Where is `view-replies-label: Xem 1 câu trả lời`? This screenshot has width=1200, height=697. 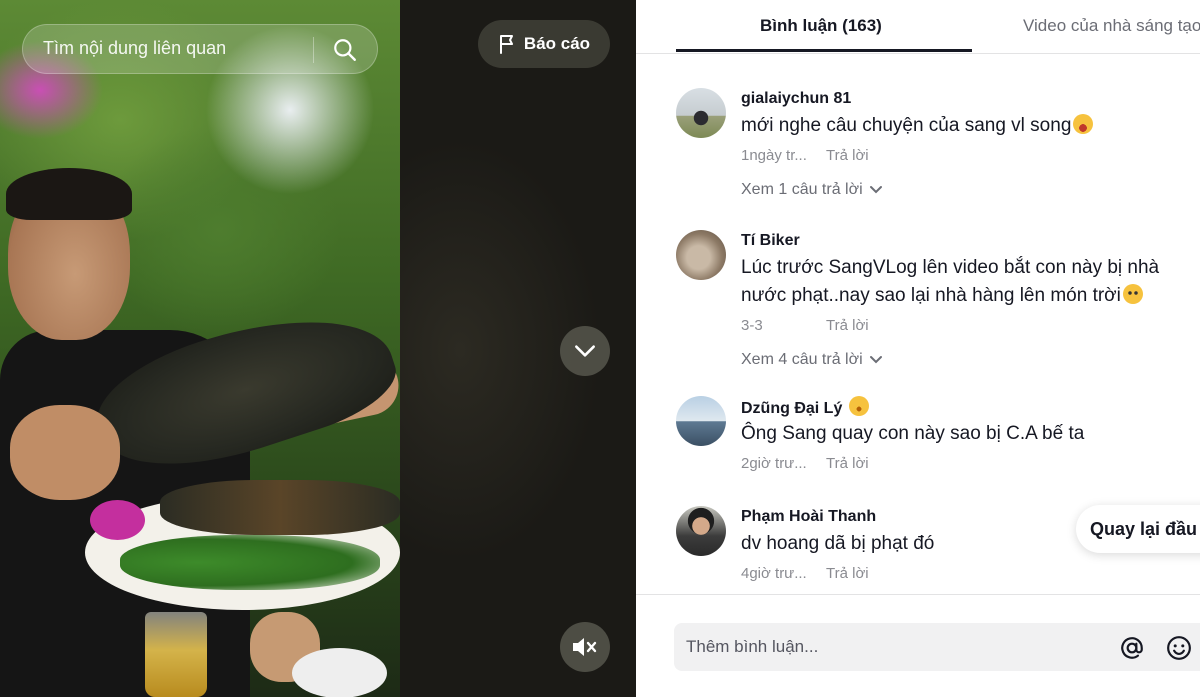 view-replies-label: Xem 1 câu trả lời is located at coordinates (802, 189).